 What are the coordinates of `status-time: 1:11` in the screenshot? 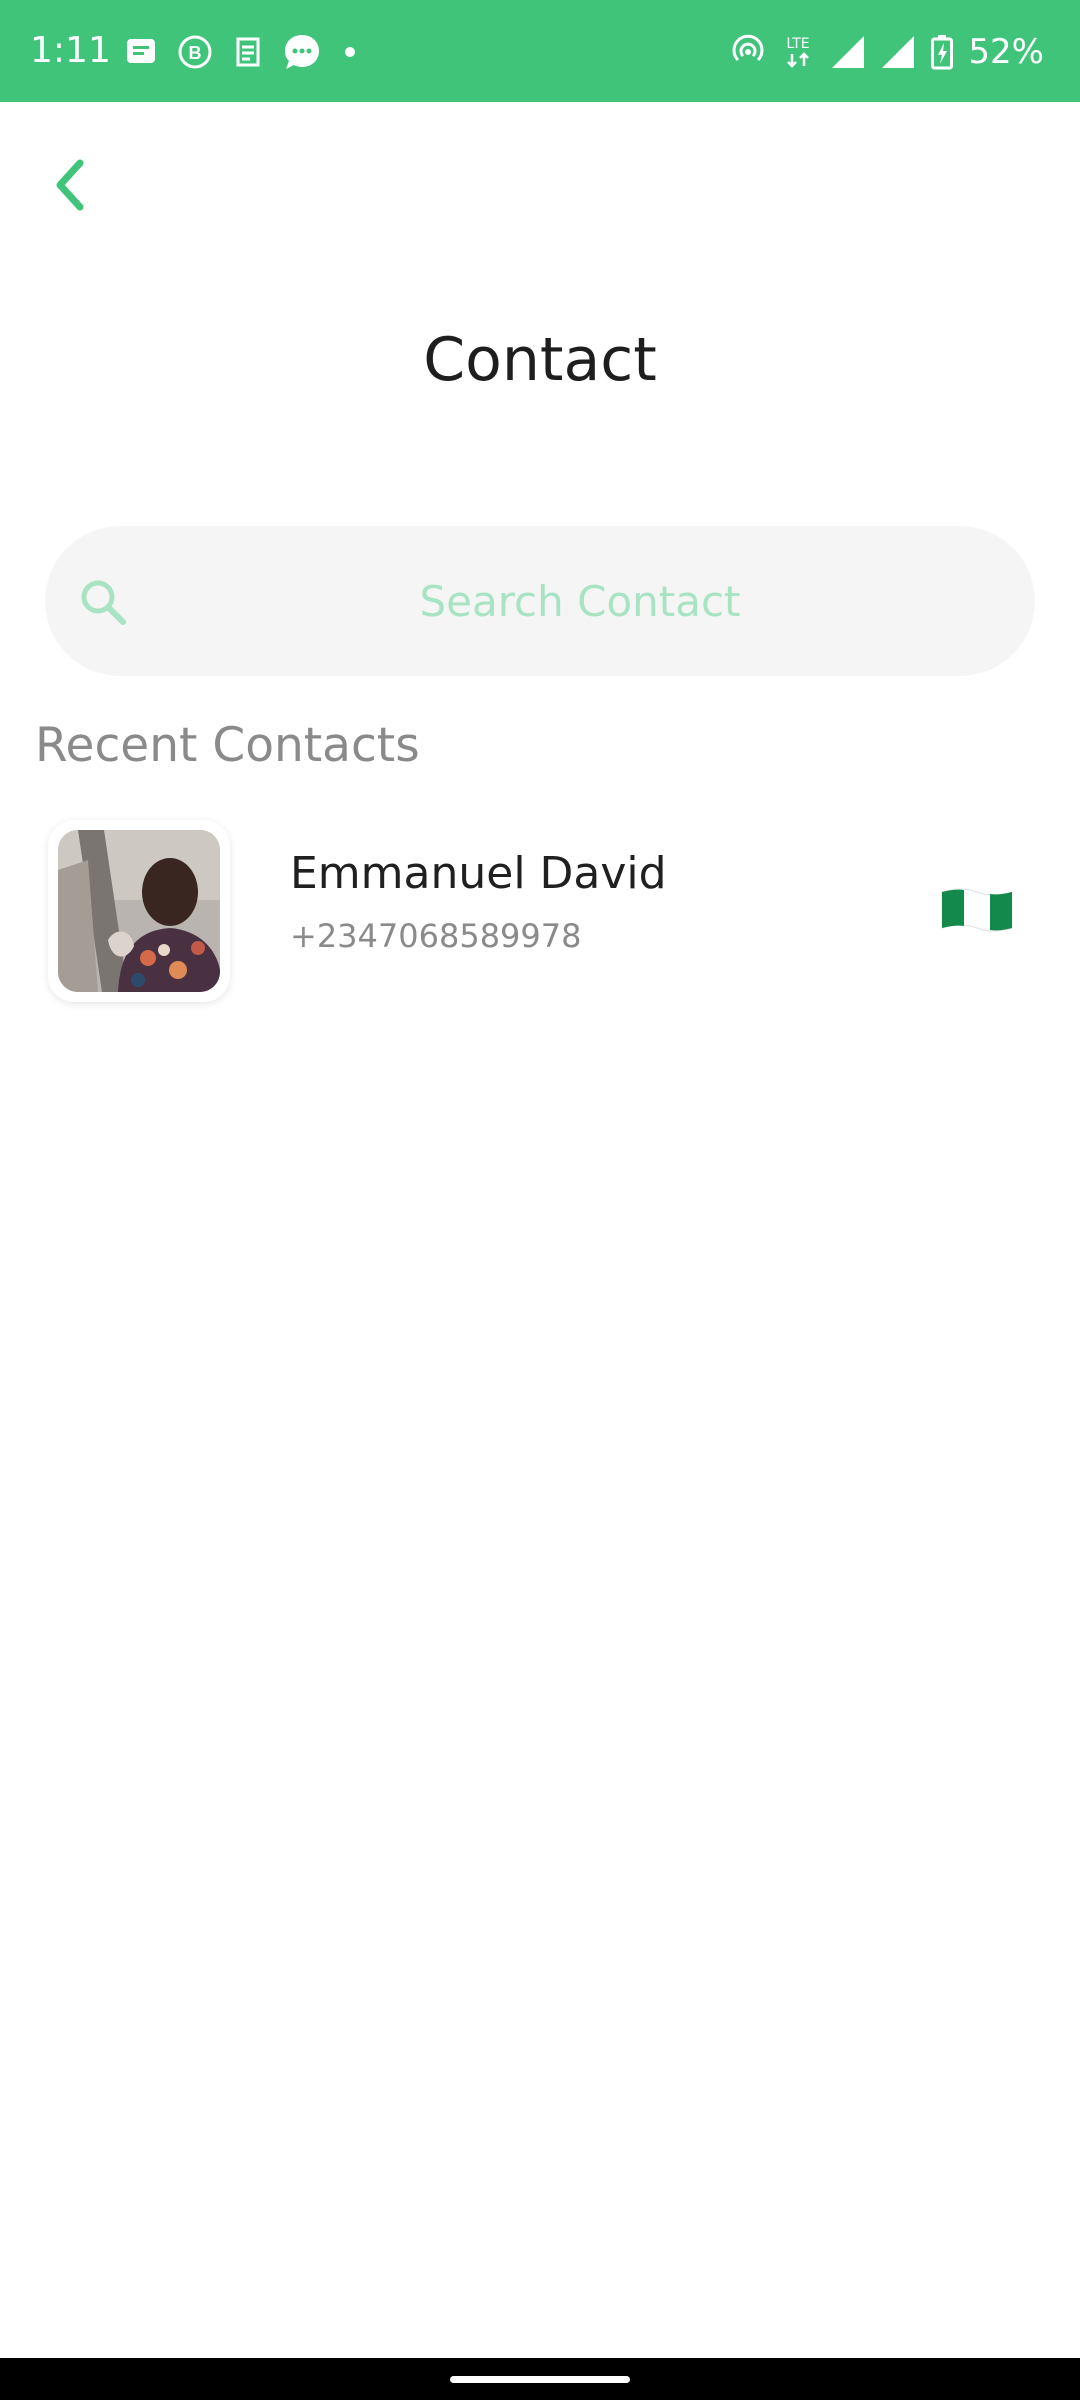 It's located at (70, 50).